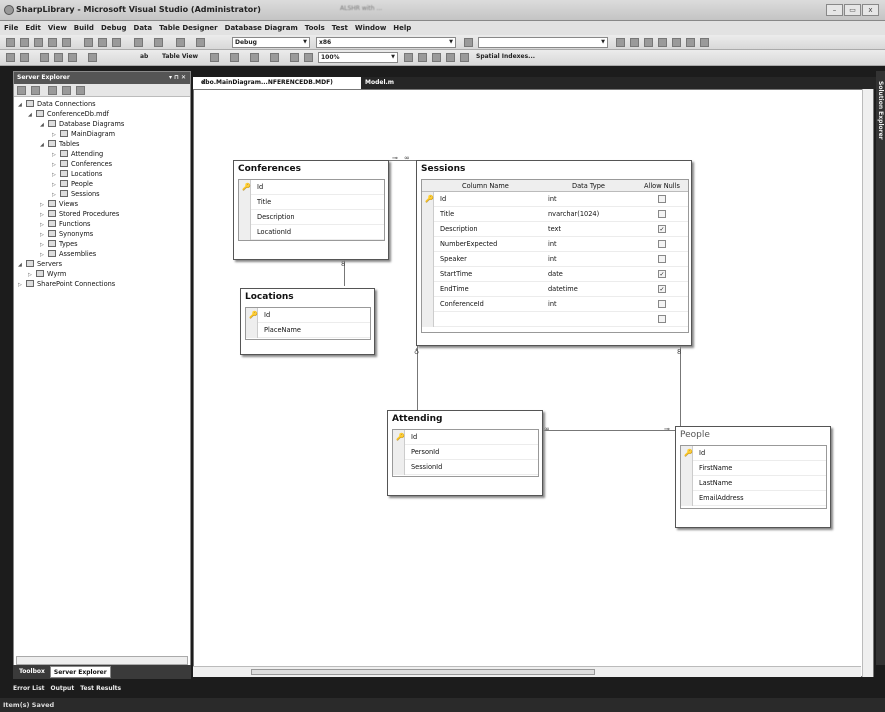 This screenshot has height=712, width=885. I want to click on tab-model: Model.m, so click(379, 83).